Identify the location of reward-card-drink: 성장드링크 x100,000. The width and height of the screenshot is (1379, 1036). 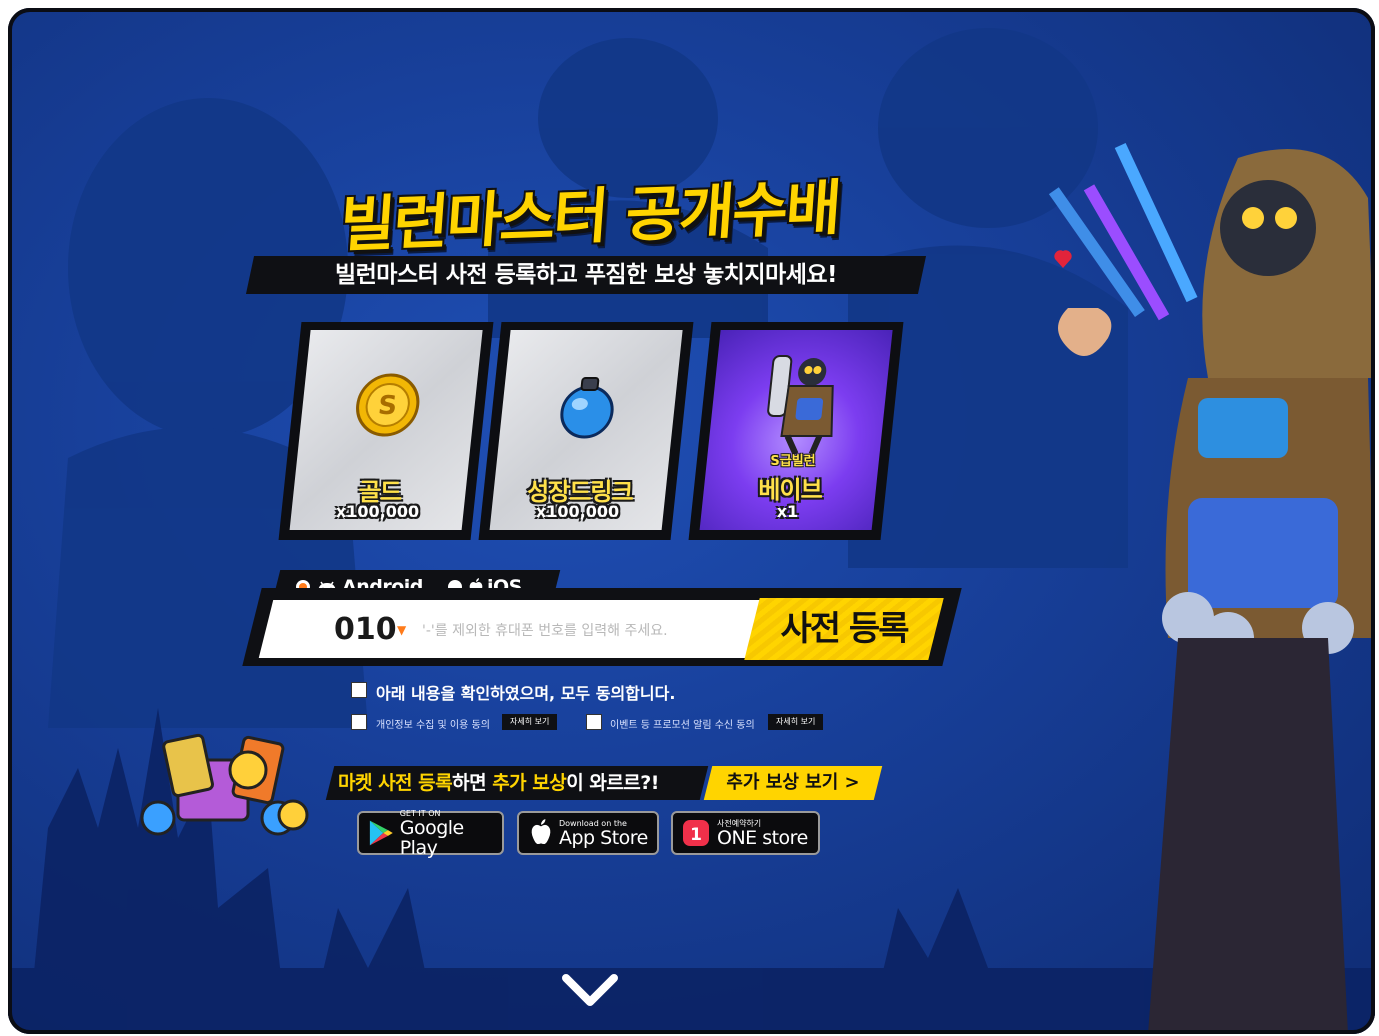
(586, 431).